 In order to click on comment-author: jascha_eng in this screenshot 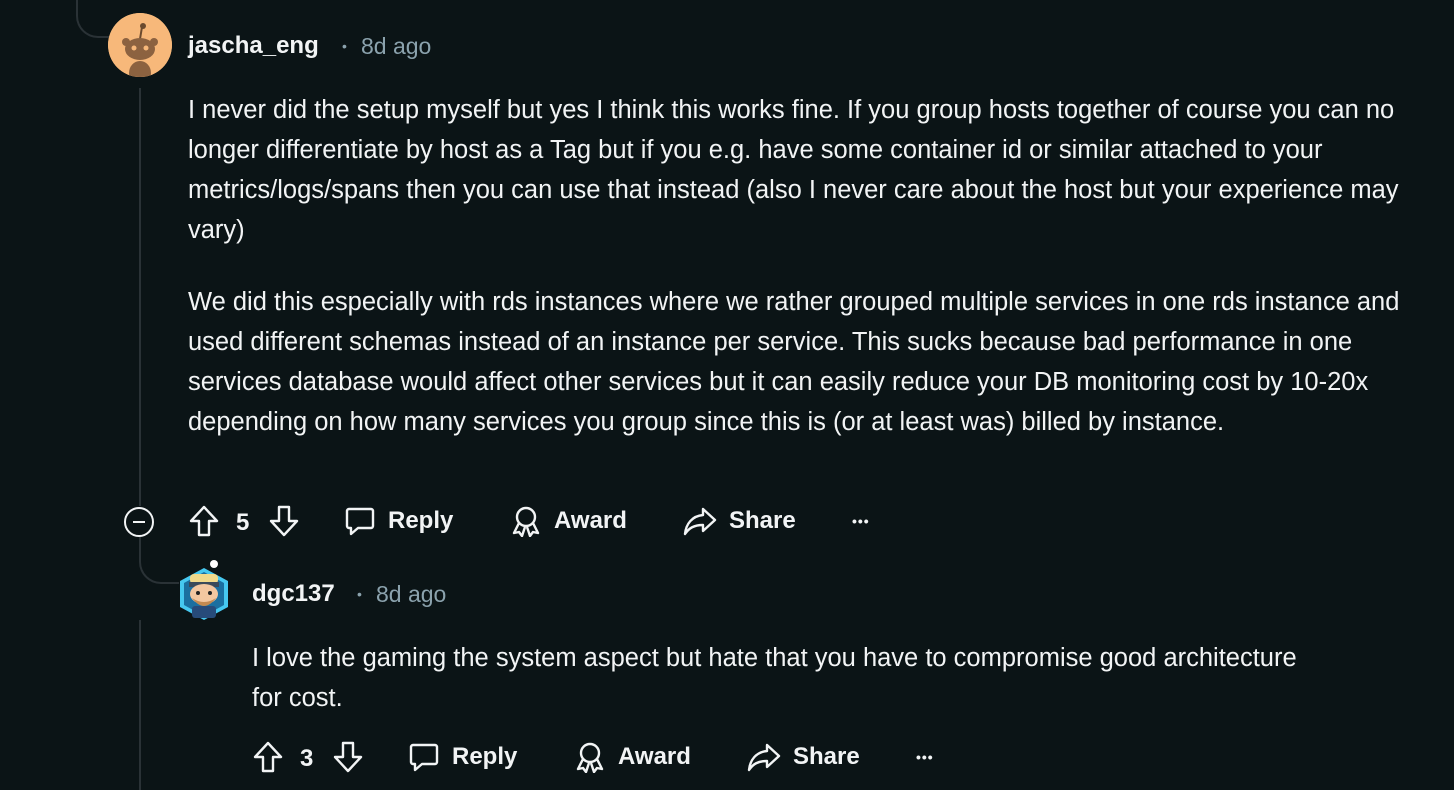, I will do `click(253, 46)`.